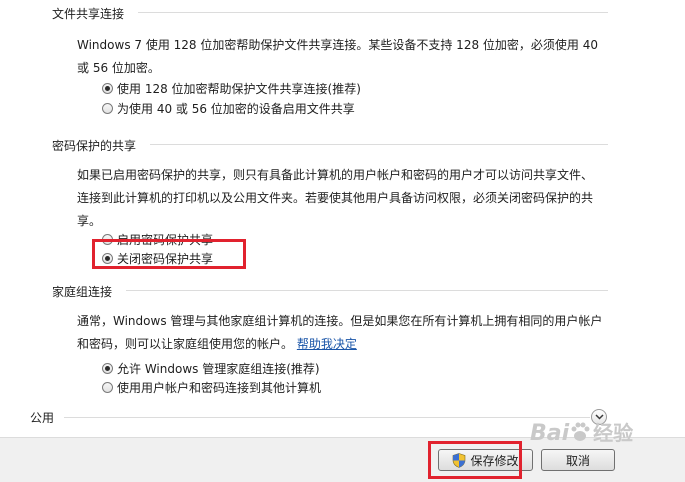  I want to click on paw-icon, so click(580, 431).